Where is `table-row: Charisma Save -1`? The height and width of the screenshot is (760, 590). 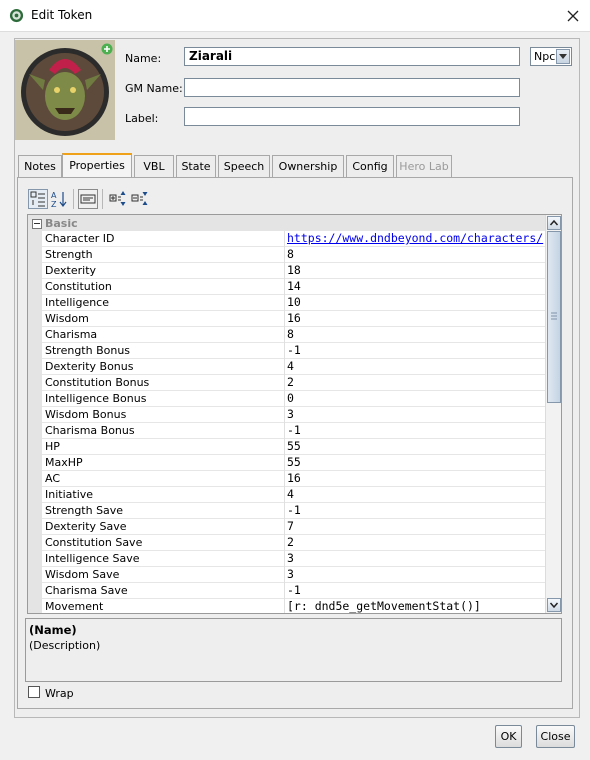 table-row: Charisma Save -1 is located at coordinates (286, 591).